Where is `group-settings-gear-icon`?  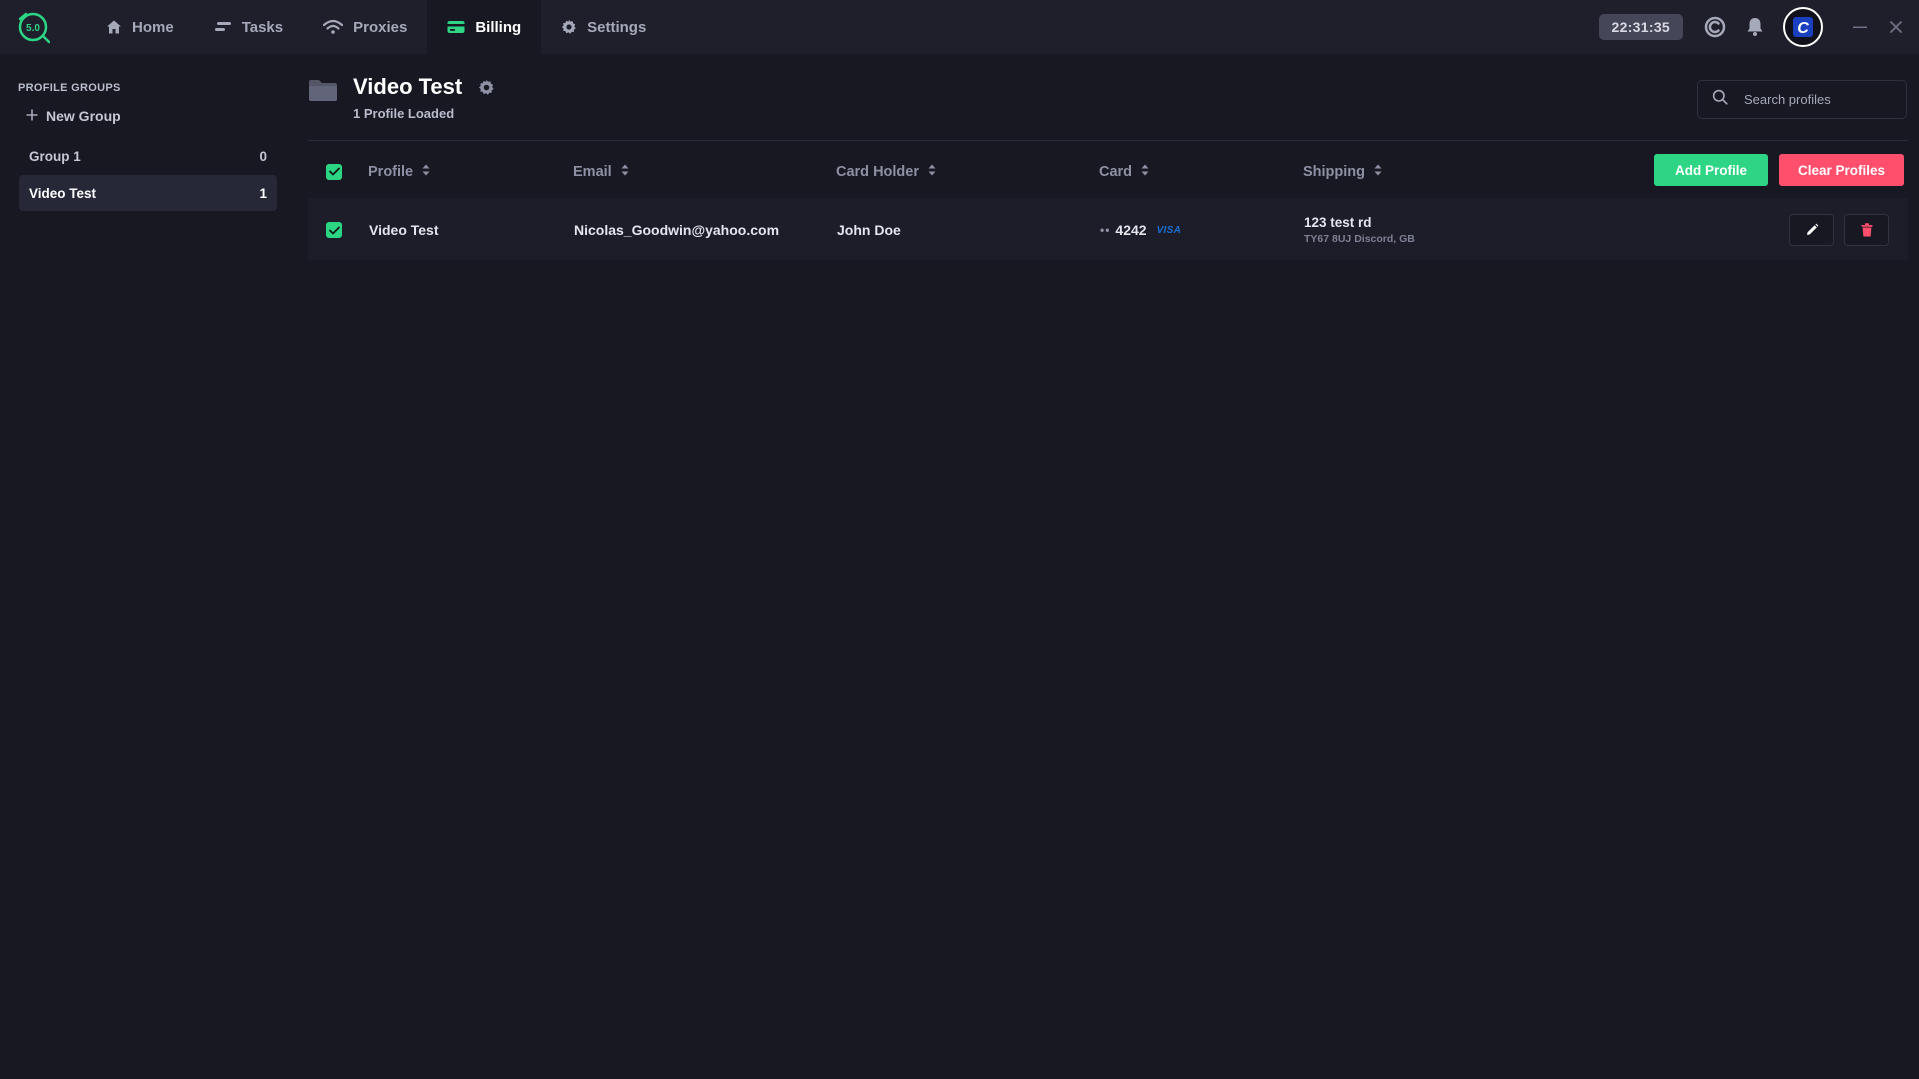 group-settings-gear-icon is located at coordinates (486, 90).